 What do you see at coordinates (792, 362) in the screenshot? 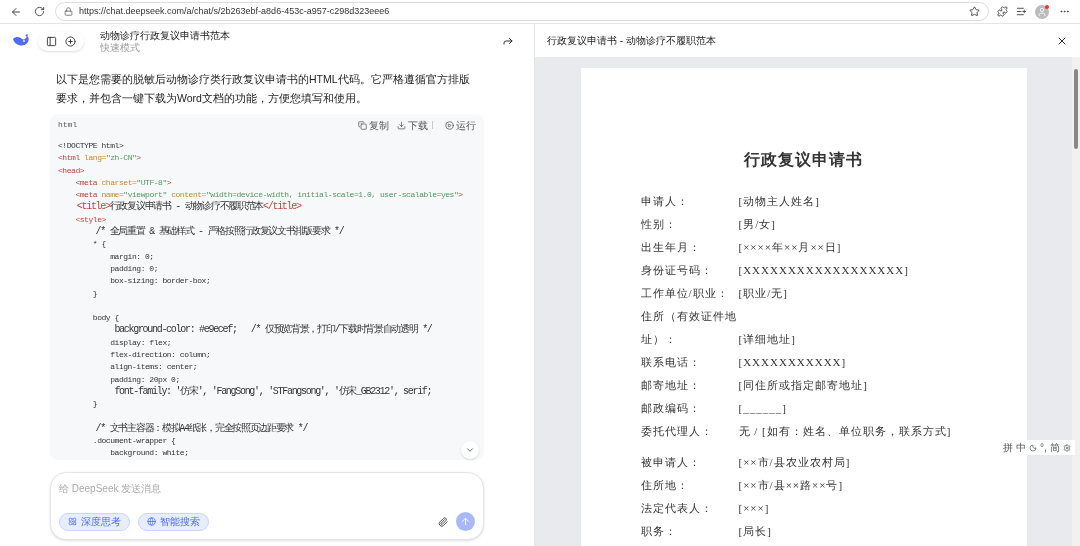
I see `form-value: [XXXXXXXXXXX]` at bounding box center [792, 362].